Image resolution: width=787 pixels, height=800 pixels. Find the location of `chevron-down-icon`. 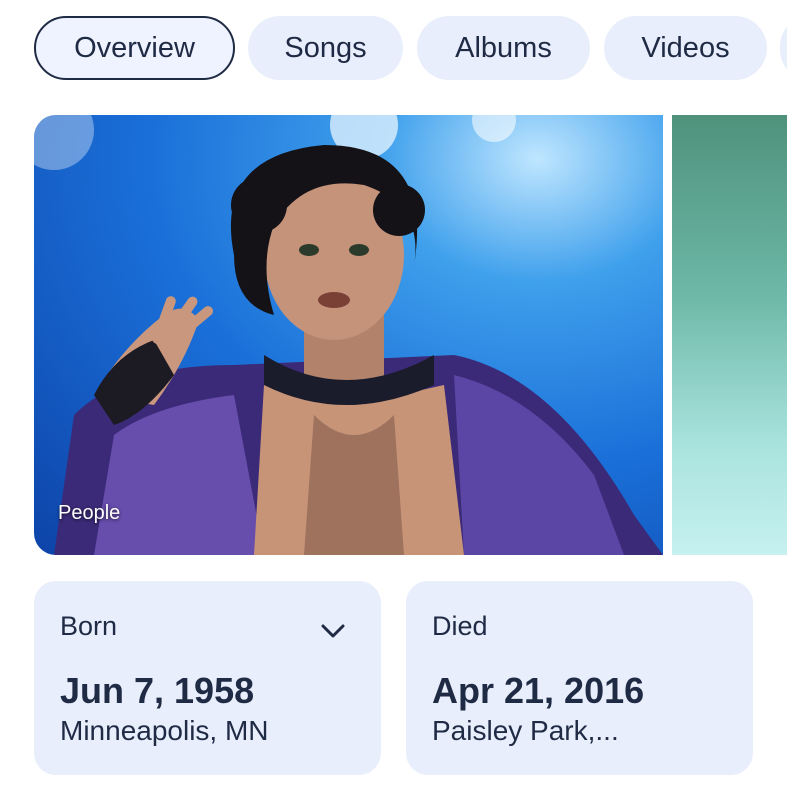

chevron-down-icon is located at coordinates (333, 631).